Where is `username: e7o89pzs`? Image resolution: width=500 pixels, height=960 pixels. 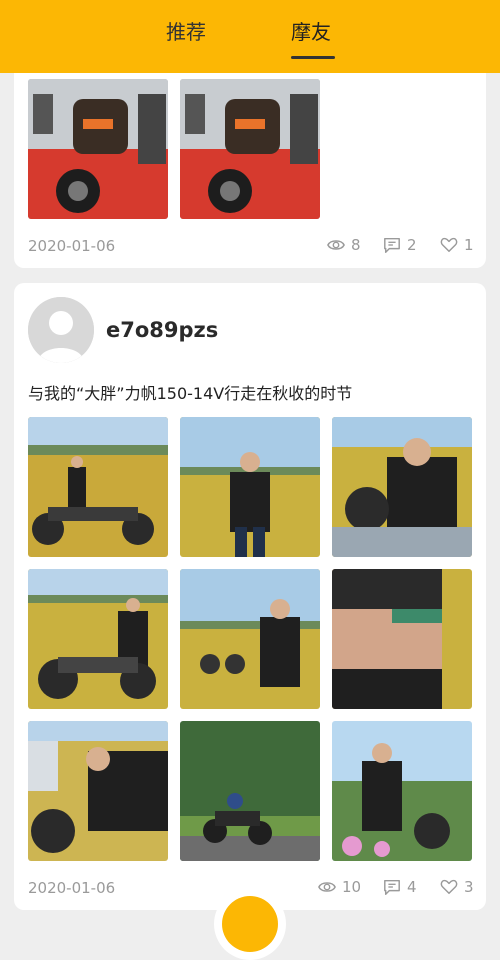
username: e7o89pzs is located at coordinates (162, 330).